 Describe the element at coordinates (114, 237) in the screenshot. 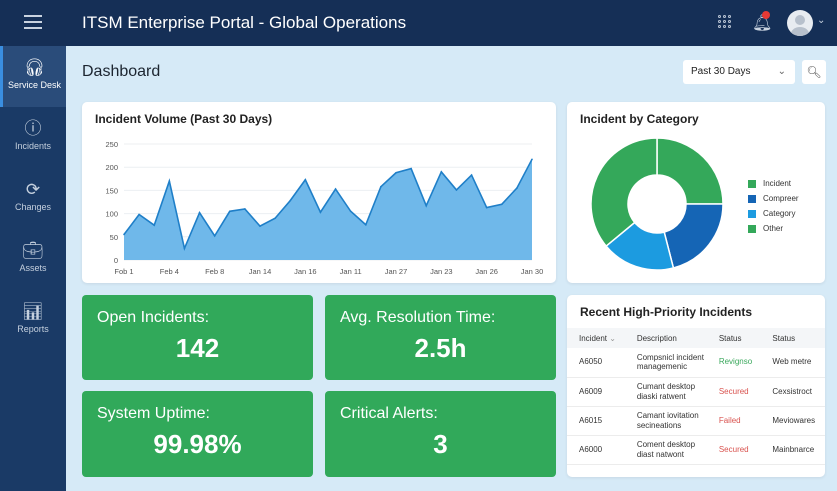

I see `y-tick-label: 50` at that location.